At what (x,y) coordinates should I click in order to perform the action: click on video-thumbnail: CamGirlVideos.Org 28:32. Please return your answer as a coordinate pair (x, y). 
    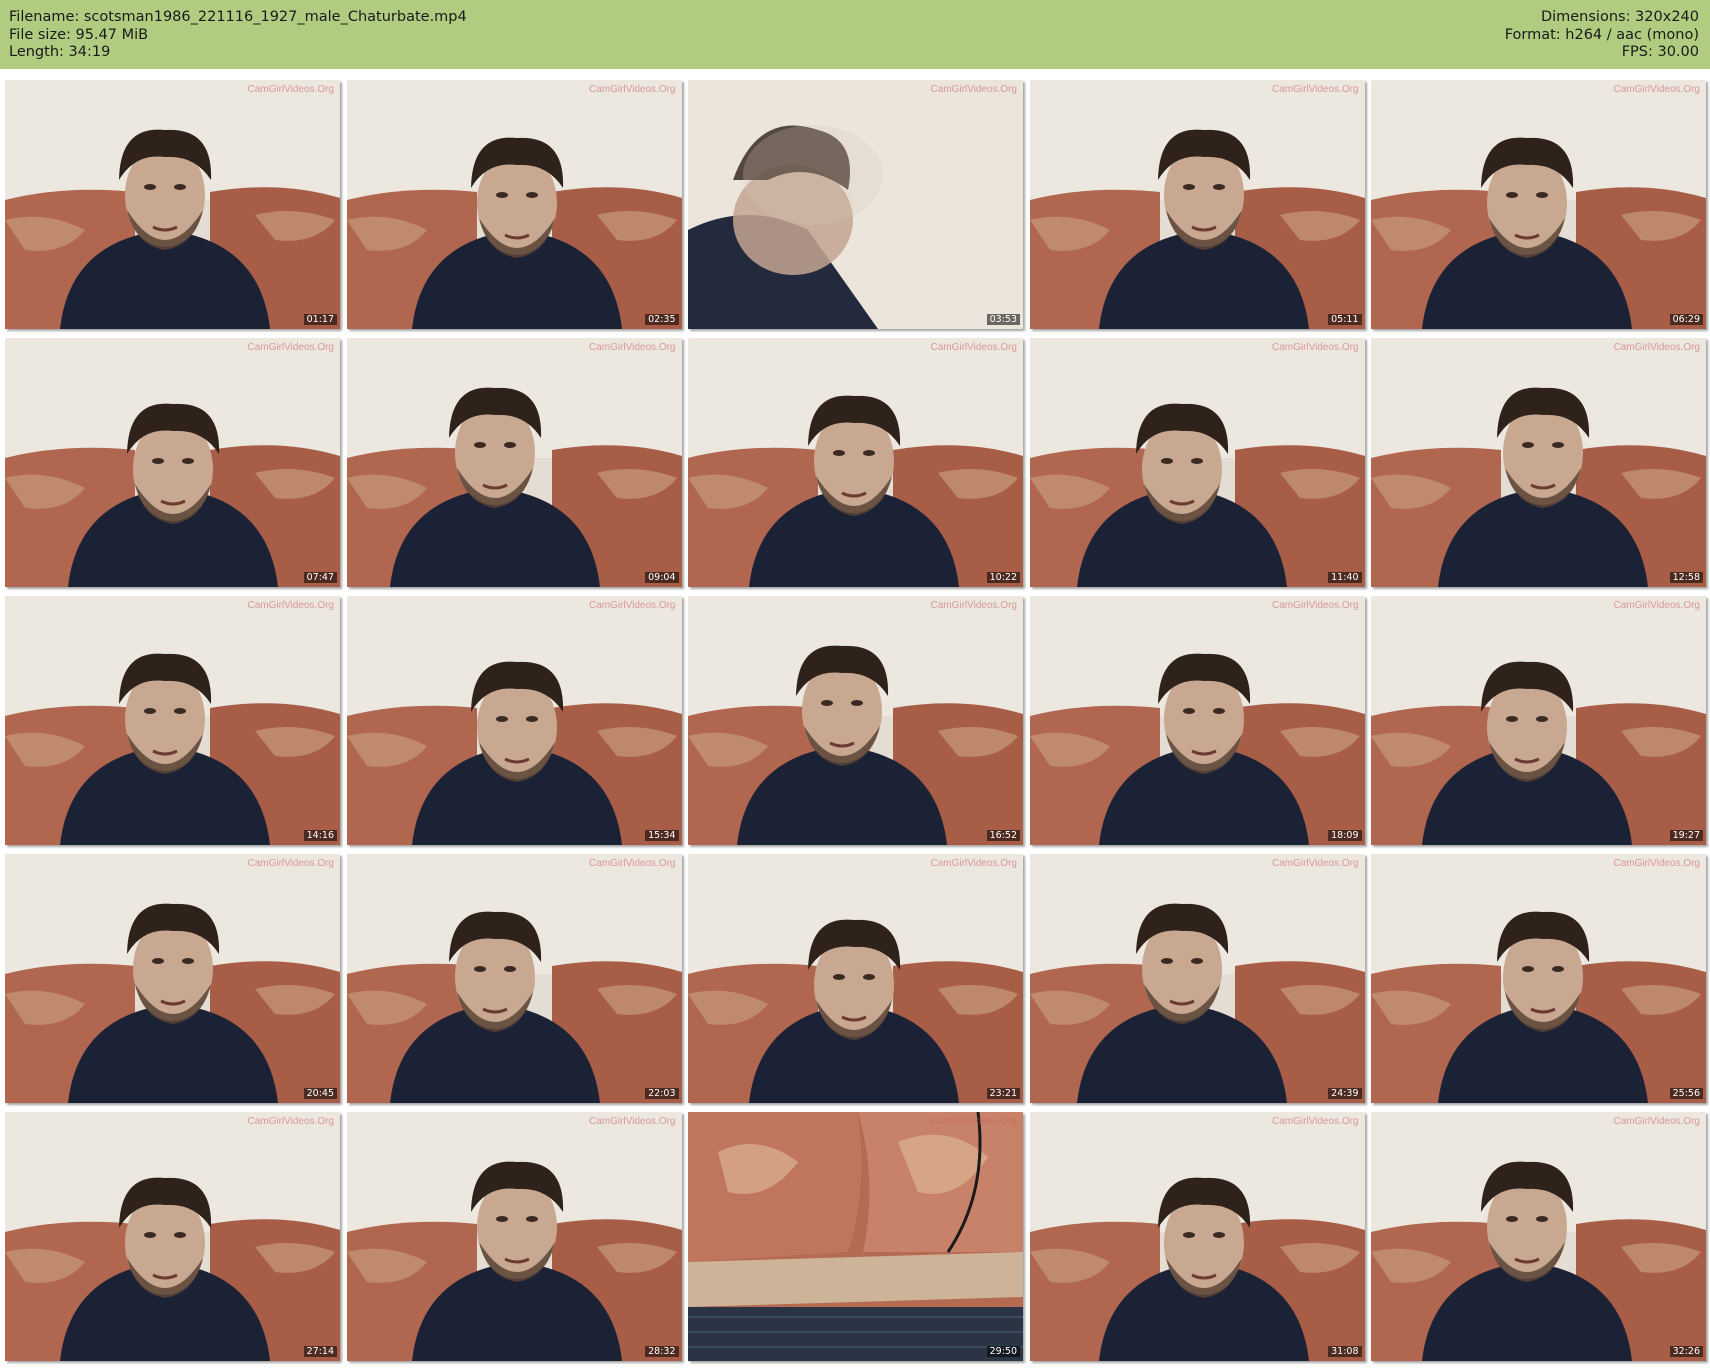
    Looking at the image, I should click on (514, 1236).